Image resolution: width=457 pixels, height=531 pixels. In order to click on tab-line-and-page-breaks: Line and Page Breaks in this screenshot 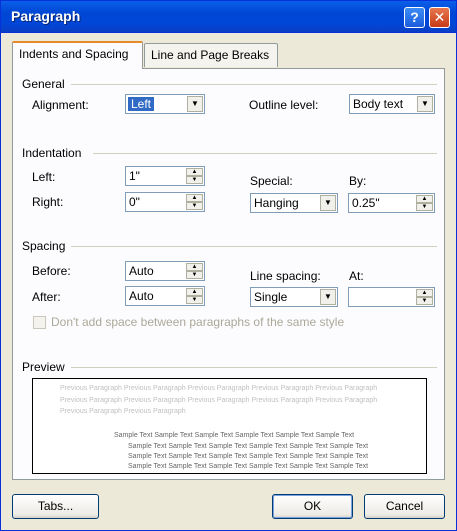, I will do `click(211, 55)`.